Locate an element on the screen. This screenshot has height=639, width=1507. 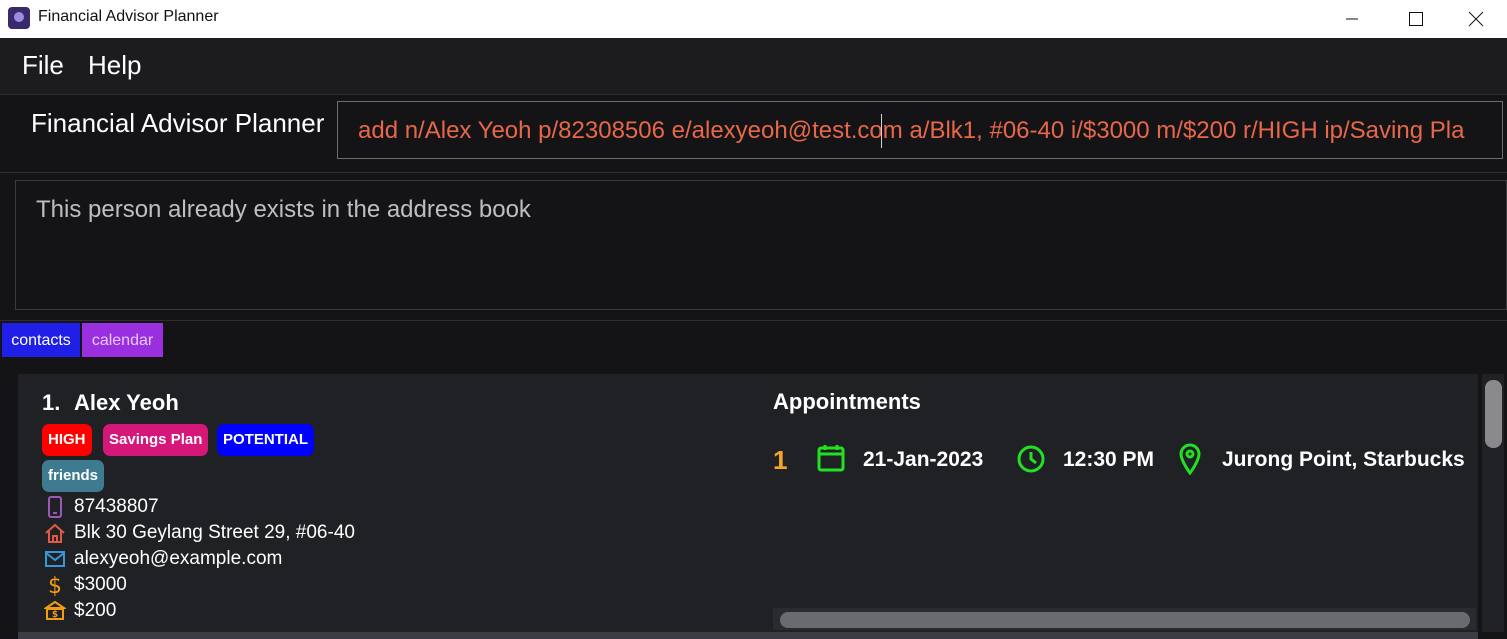
bank-icon: $ is located at coordinates (55, 610).